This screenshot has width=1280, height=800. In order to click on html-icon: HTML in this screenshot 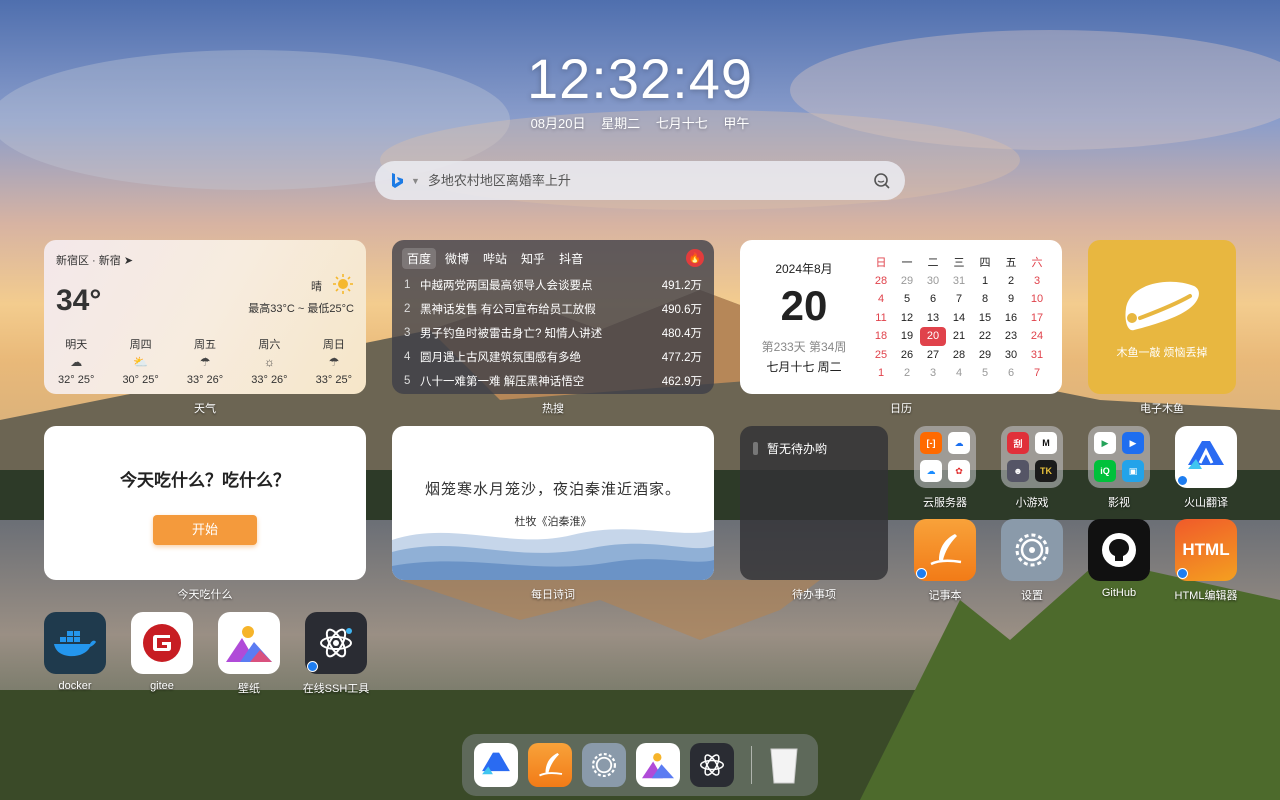, I will do `click(1206, 549)`.